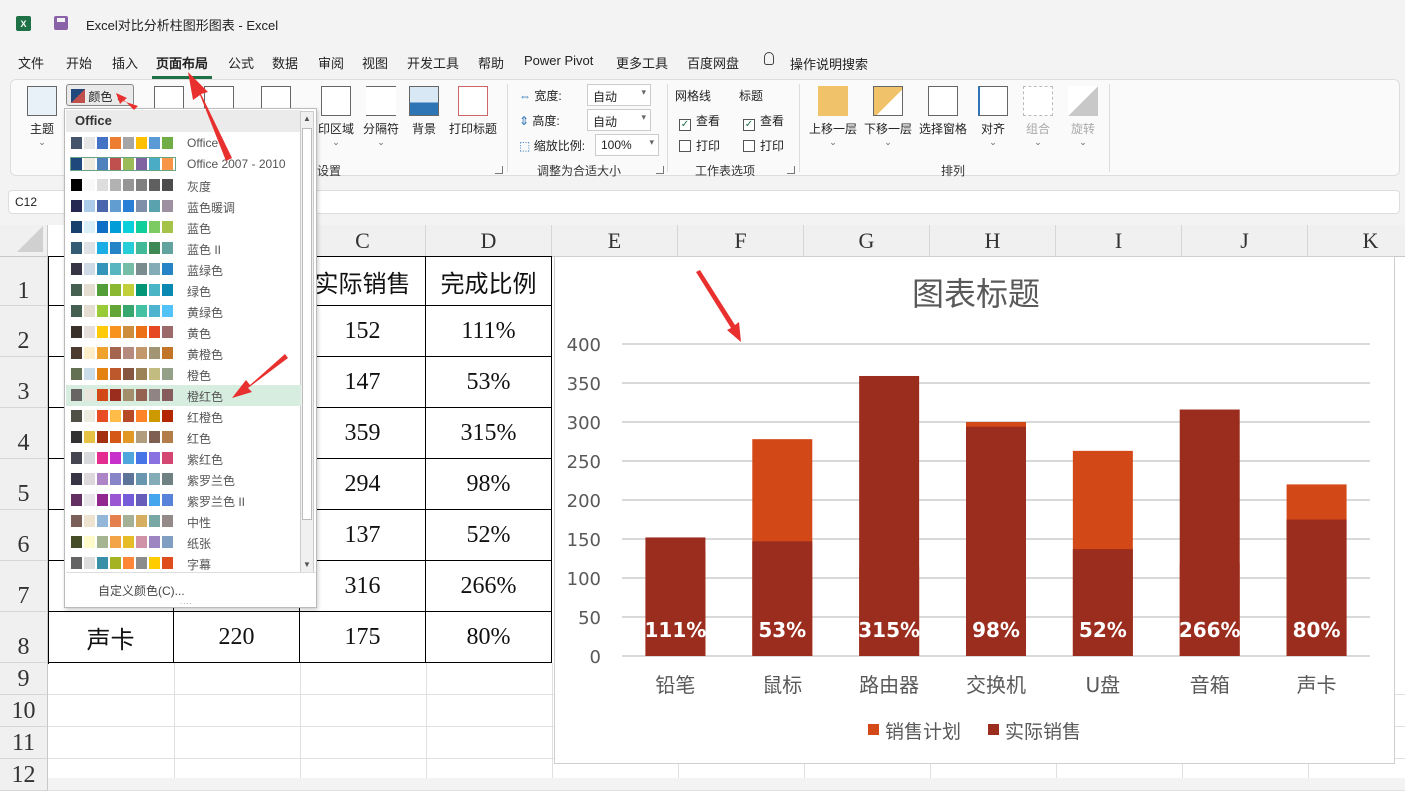  I want to click on table-cell-product: 声卡, so click(111, 637).